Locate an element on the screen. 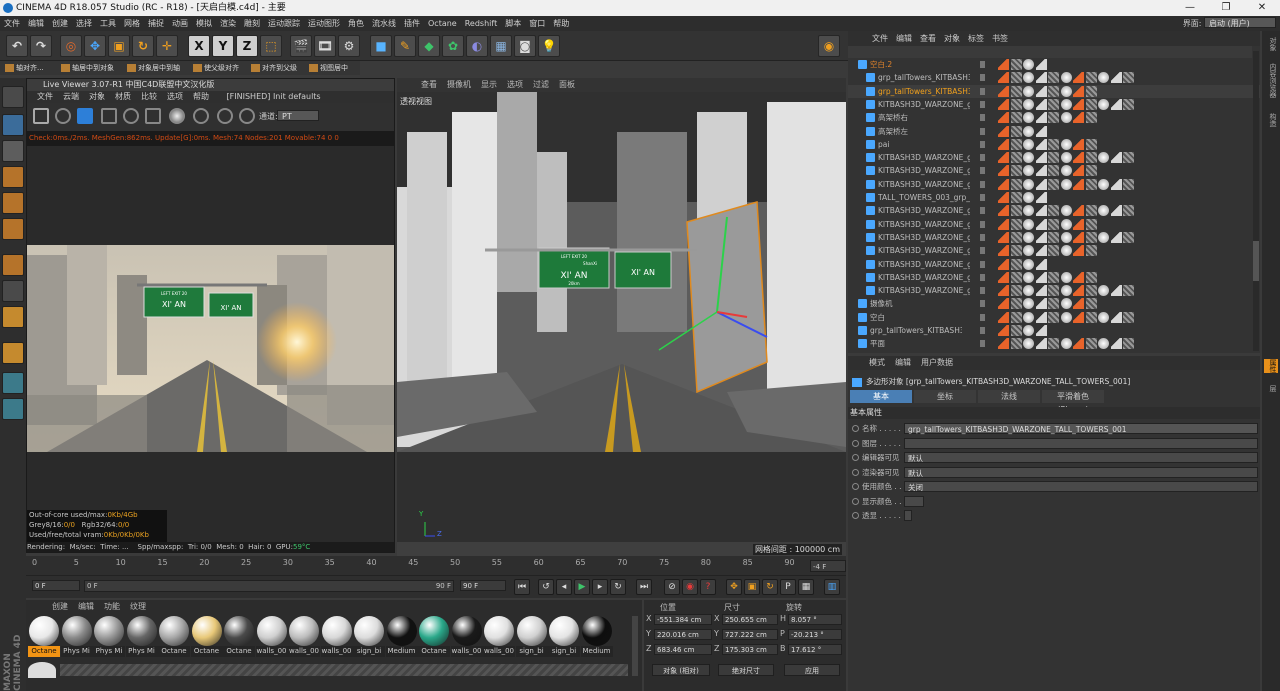 This screenshot has height=691, width=1280. size-mode-dropdown: 绝对尺寸 is located at coordinates (746, 670).